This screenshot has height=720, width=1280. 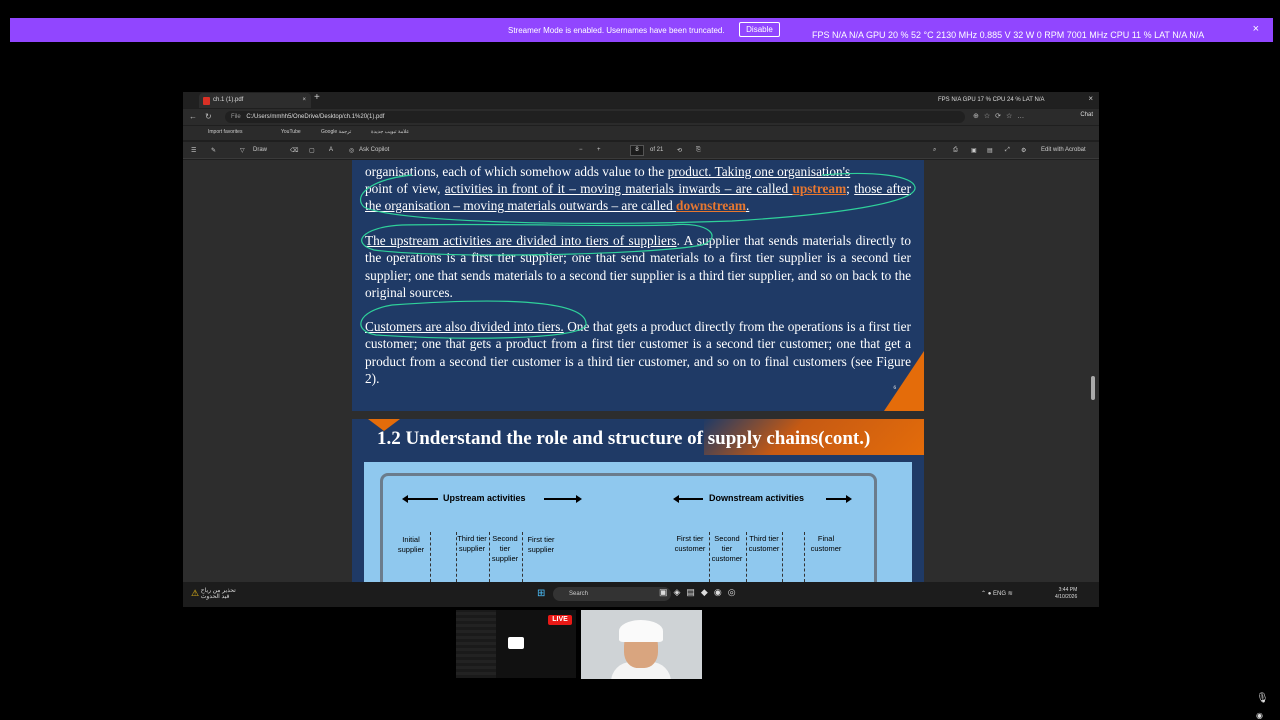 I want to click on weather-widget: ⚠ تحذير من رياح قيد الحدوث, so click(x=213, y=594).